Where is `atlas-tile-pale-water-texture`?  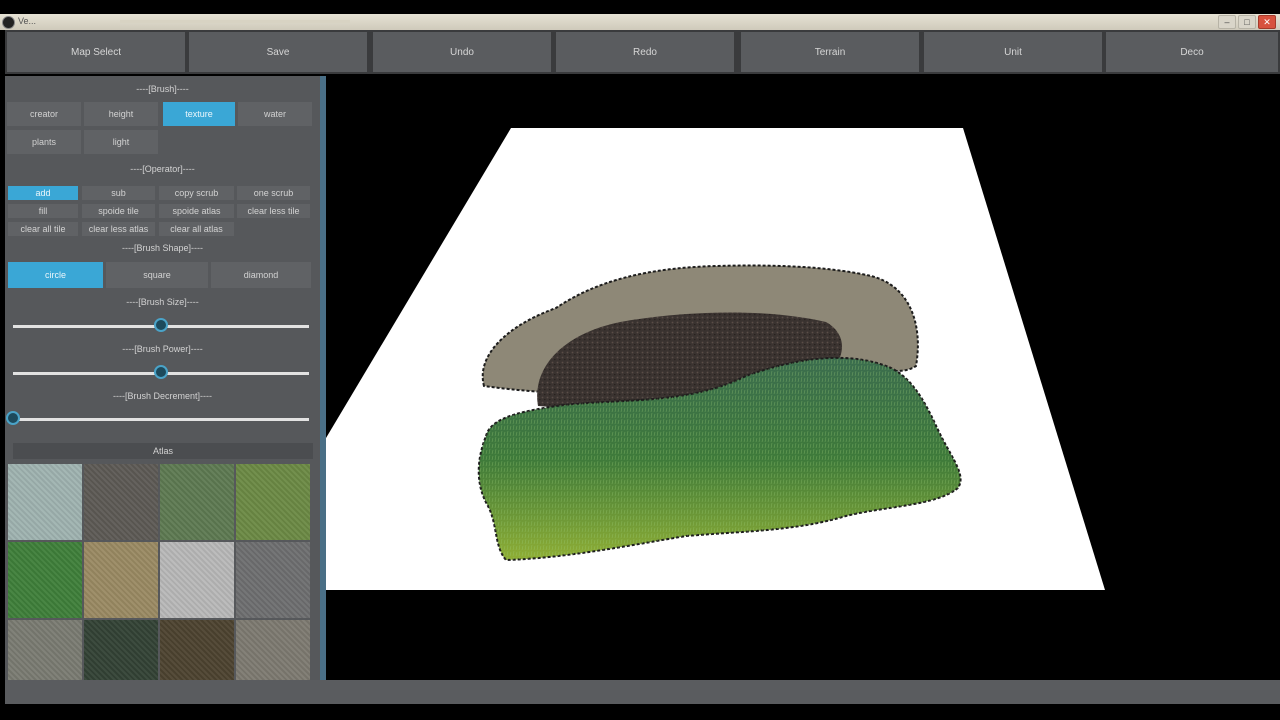 atlas-tile-pale-water-texture is located at coordinates (45, 502).